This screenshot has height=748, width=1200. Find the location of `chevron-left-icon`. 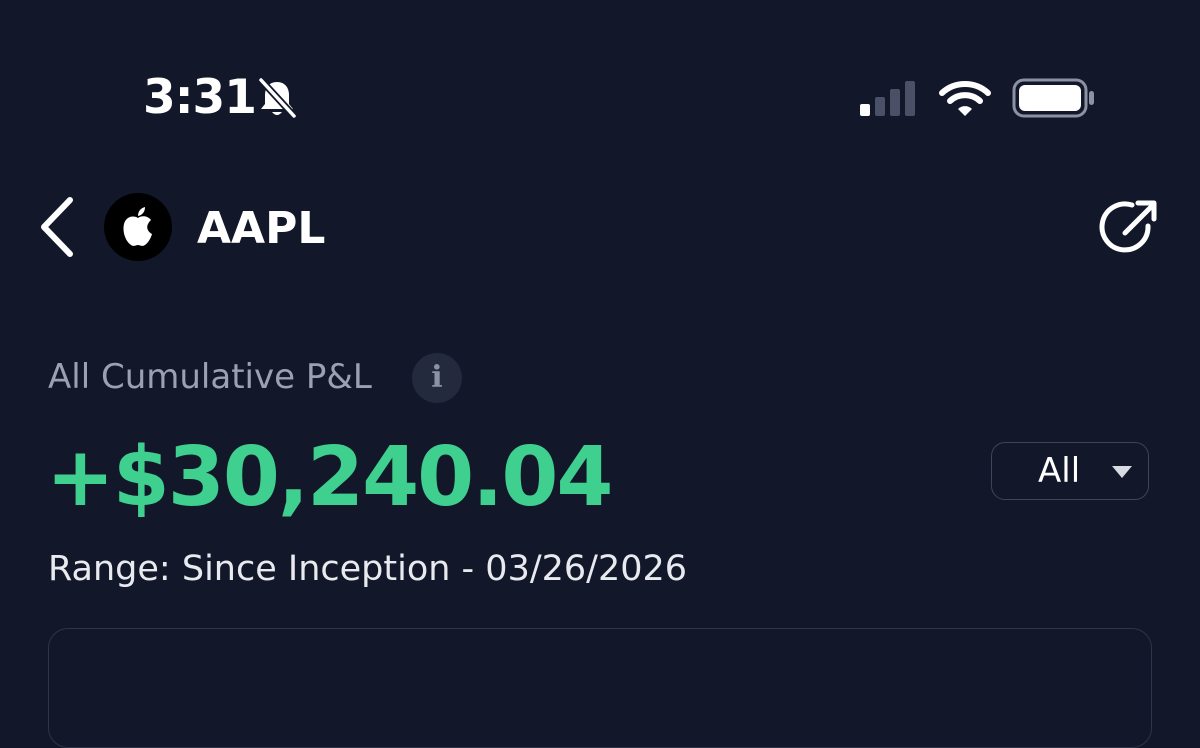

chevron-left-icon is located at coordinates (57, 227).